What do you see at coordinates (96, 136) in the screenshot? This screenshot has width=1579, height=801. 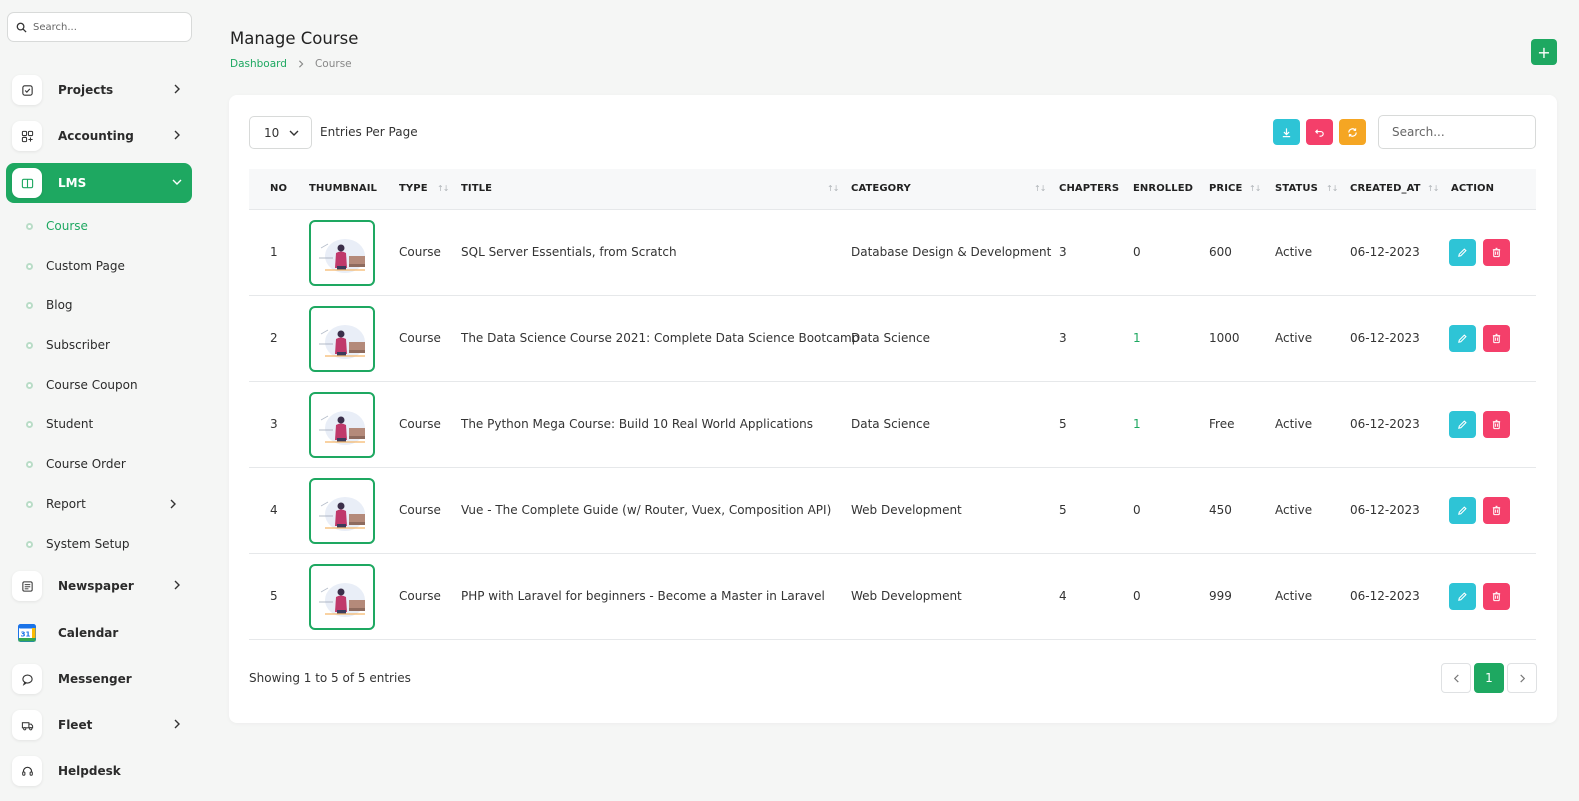 I see `nav-label-accounting: Accounting` at bounding box center [96, 136].